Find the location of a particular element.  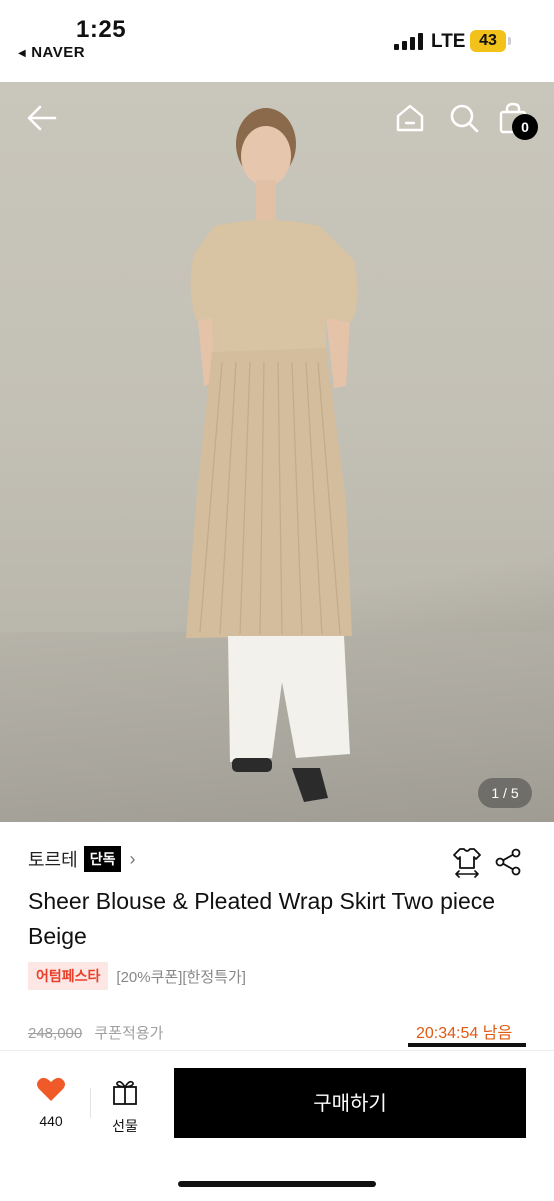

network-type: LTE is located at coordinates (448, 41).